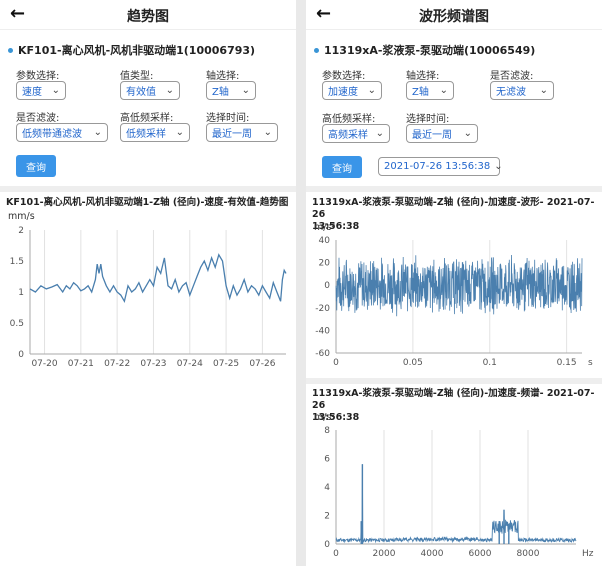  What do you see at coordinates (459, 285) in the screenshot?
I see `waveform-series-line` at bounding box center [459, 285].